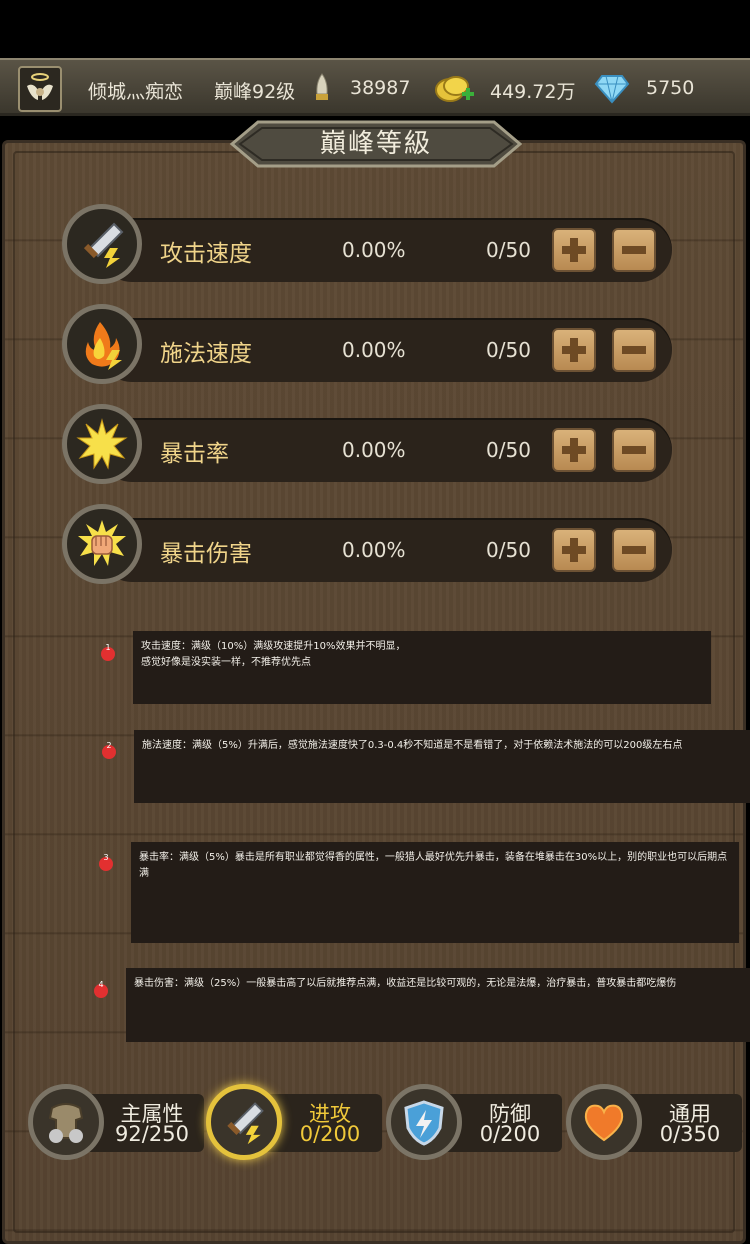 This screenshot has width=750, height=1244. What do you see at coordinates (136, 92) in the screenshot?
I see `player-name: 倾城灬痴恋` at bounding box center [136, 92].